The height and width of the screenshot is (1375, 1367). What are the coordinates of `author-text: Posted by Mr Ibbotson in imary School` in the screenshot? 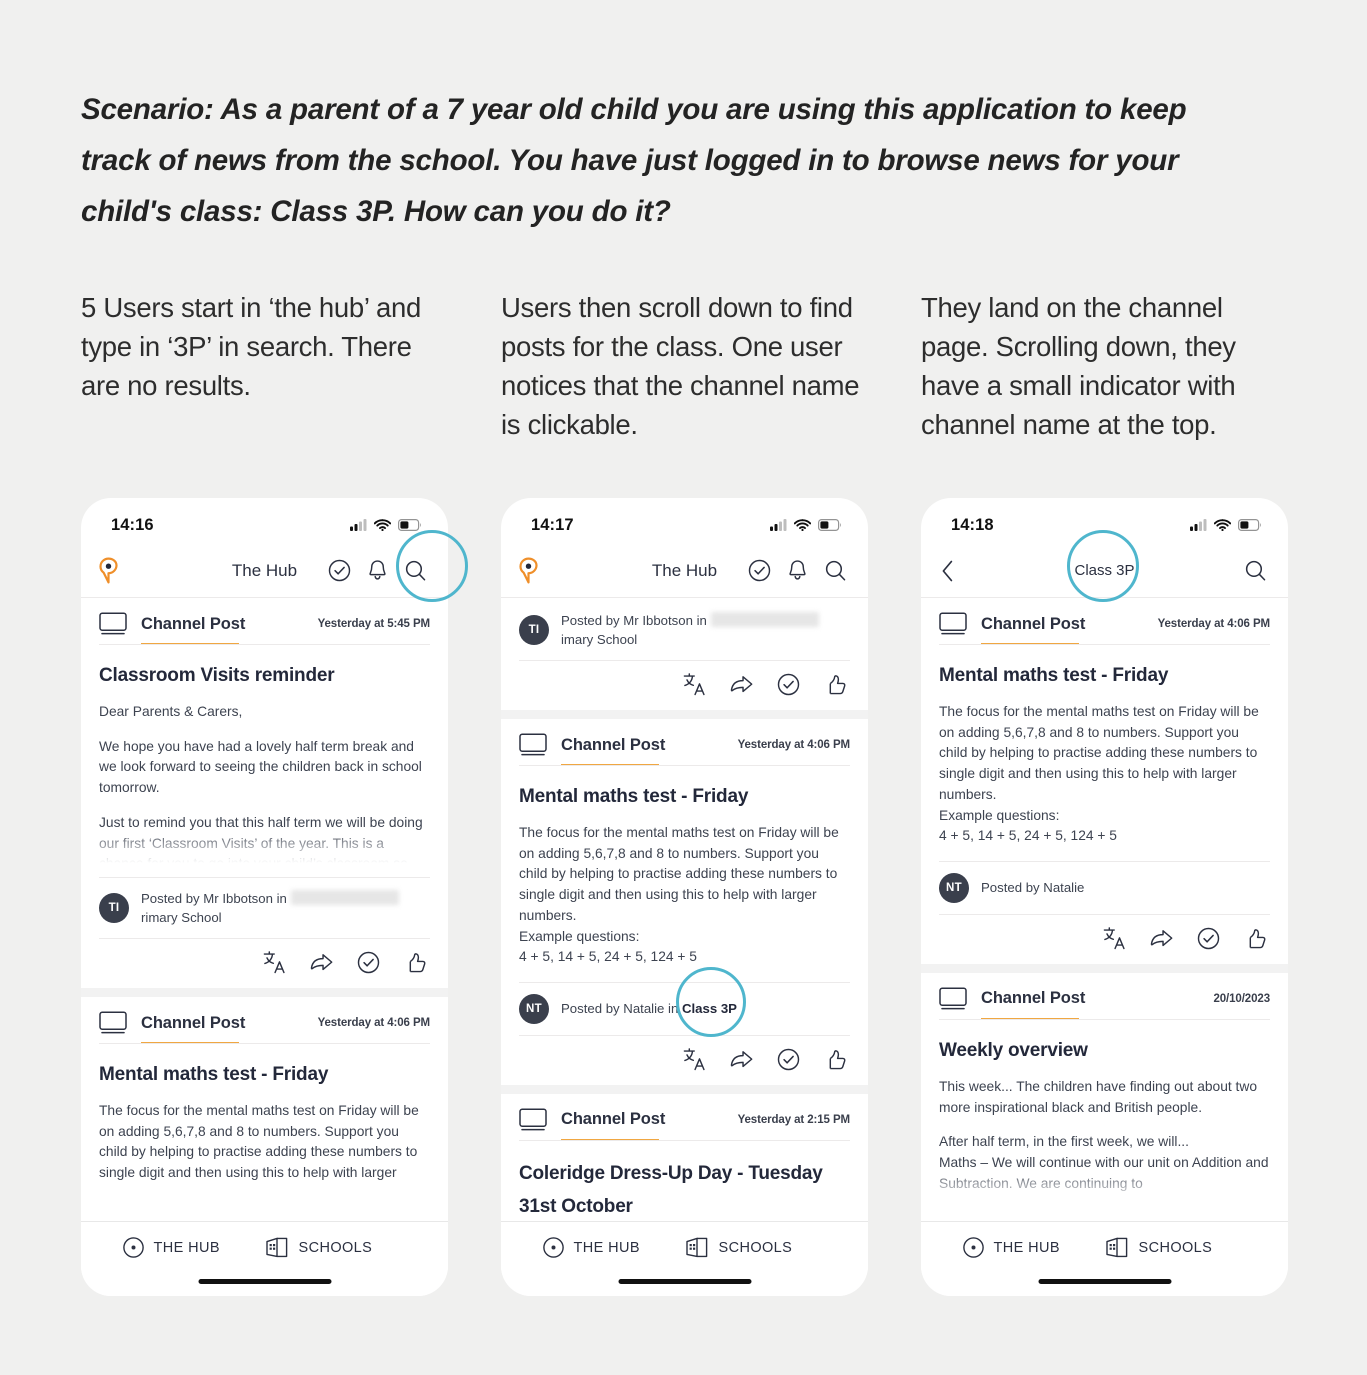 It's located at (705, 630).